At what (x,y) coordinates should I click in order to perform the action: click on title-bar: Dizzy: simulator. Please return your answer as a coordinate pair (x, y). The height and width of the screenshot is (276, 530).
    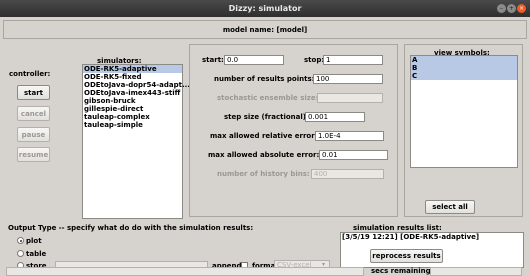
    Looking at the image, I should click on (265, 8).